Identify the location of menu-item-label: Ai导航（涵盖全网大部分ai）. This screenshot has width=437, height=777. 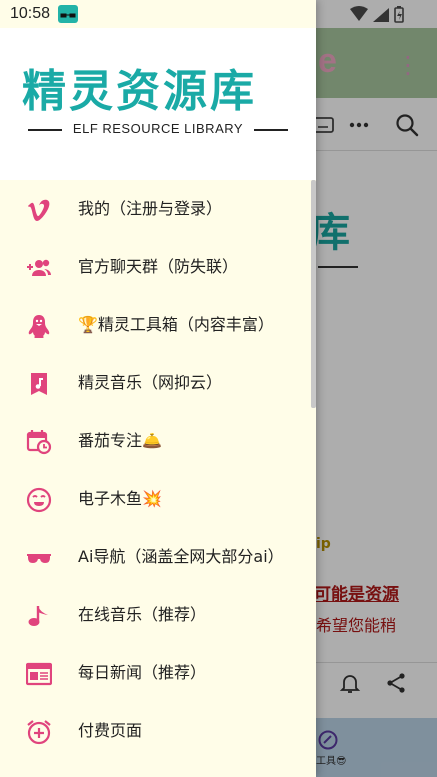
(181, 556).